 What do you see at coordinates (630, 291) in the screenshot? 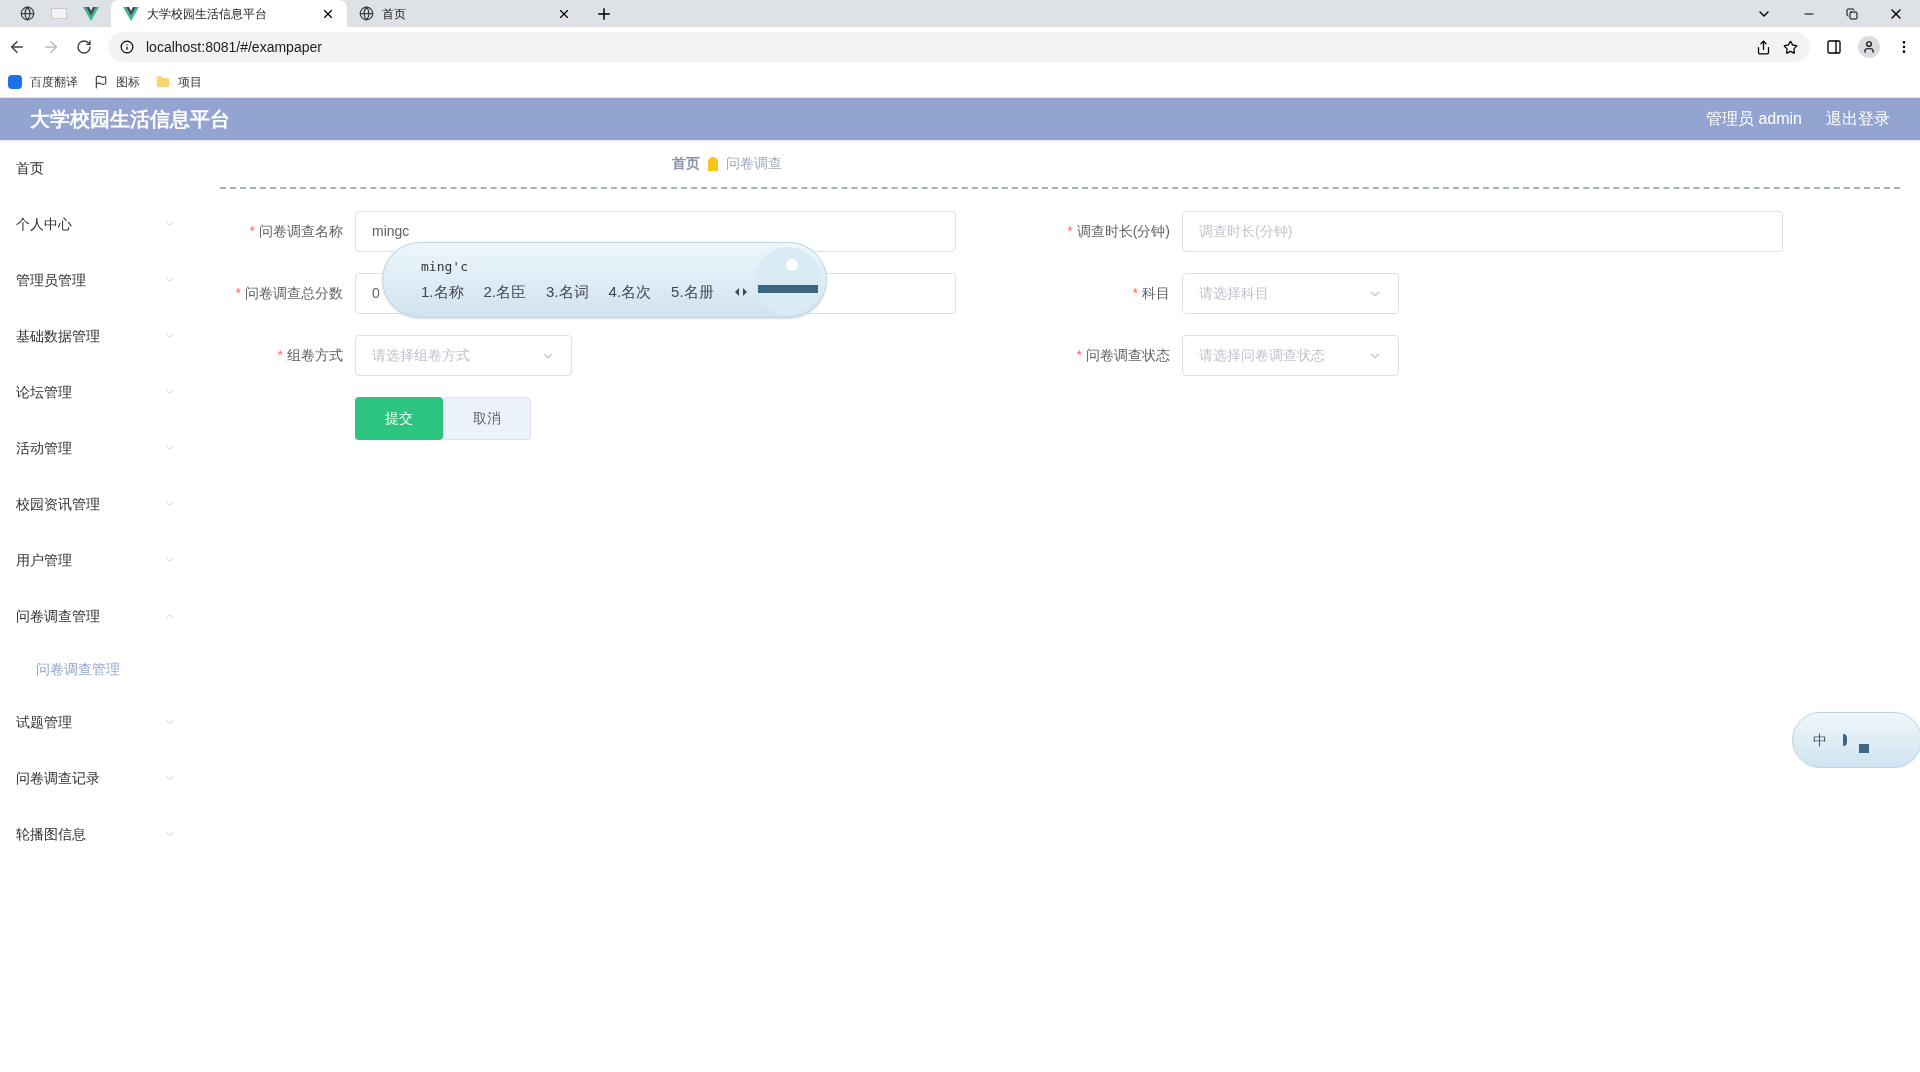
I see `ime-candidate: 4.名次` at bounding box center [630, 291].